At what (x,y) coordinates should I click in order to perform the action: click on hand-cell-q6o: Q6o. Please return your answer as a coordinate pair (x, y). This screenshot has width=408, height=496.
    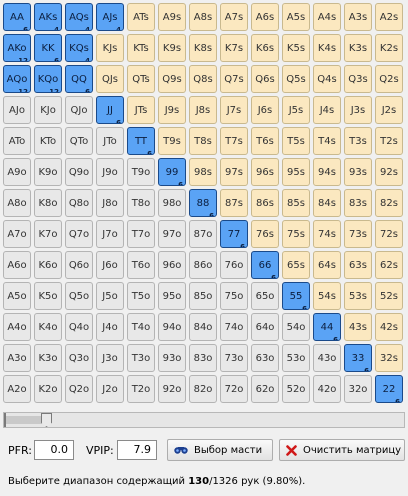
    Looking at the image, I should click on (79, 265).